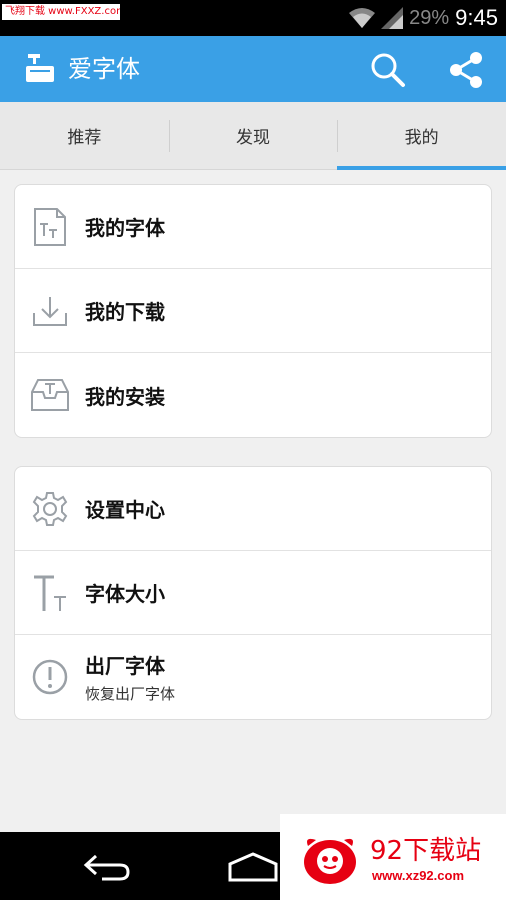 The width and height of the screenshot is (506, 900). What do you see at coordinates (125, 312) in the screenshot?
I see `item-label: 我的下载` at bounding box center [125, 312].